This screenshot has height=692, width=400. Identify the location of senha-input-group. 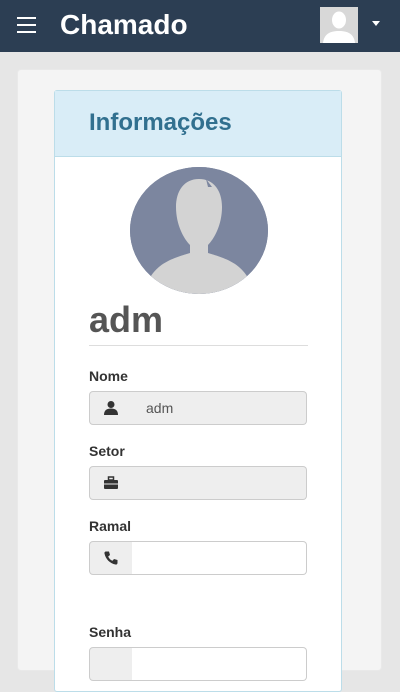
(198, 664).